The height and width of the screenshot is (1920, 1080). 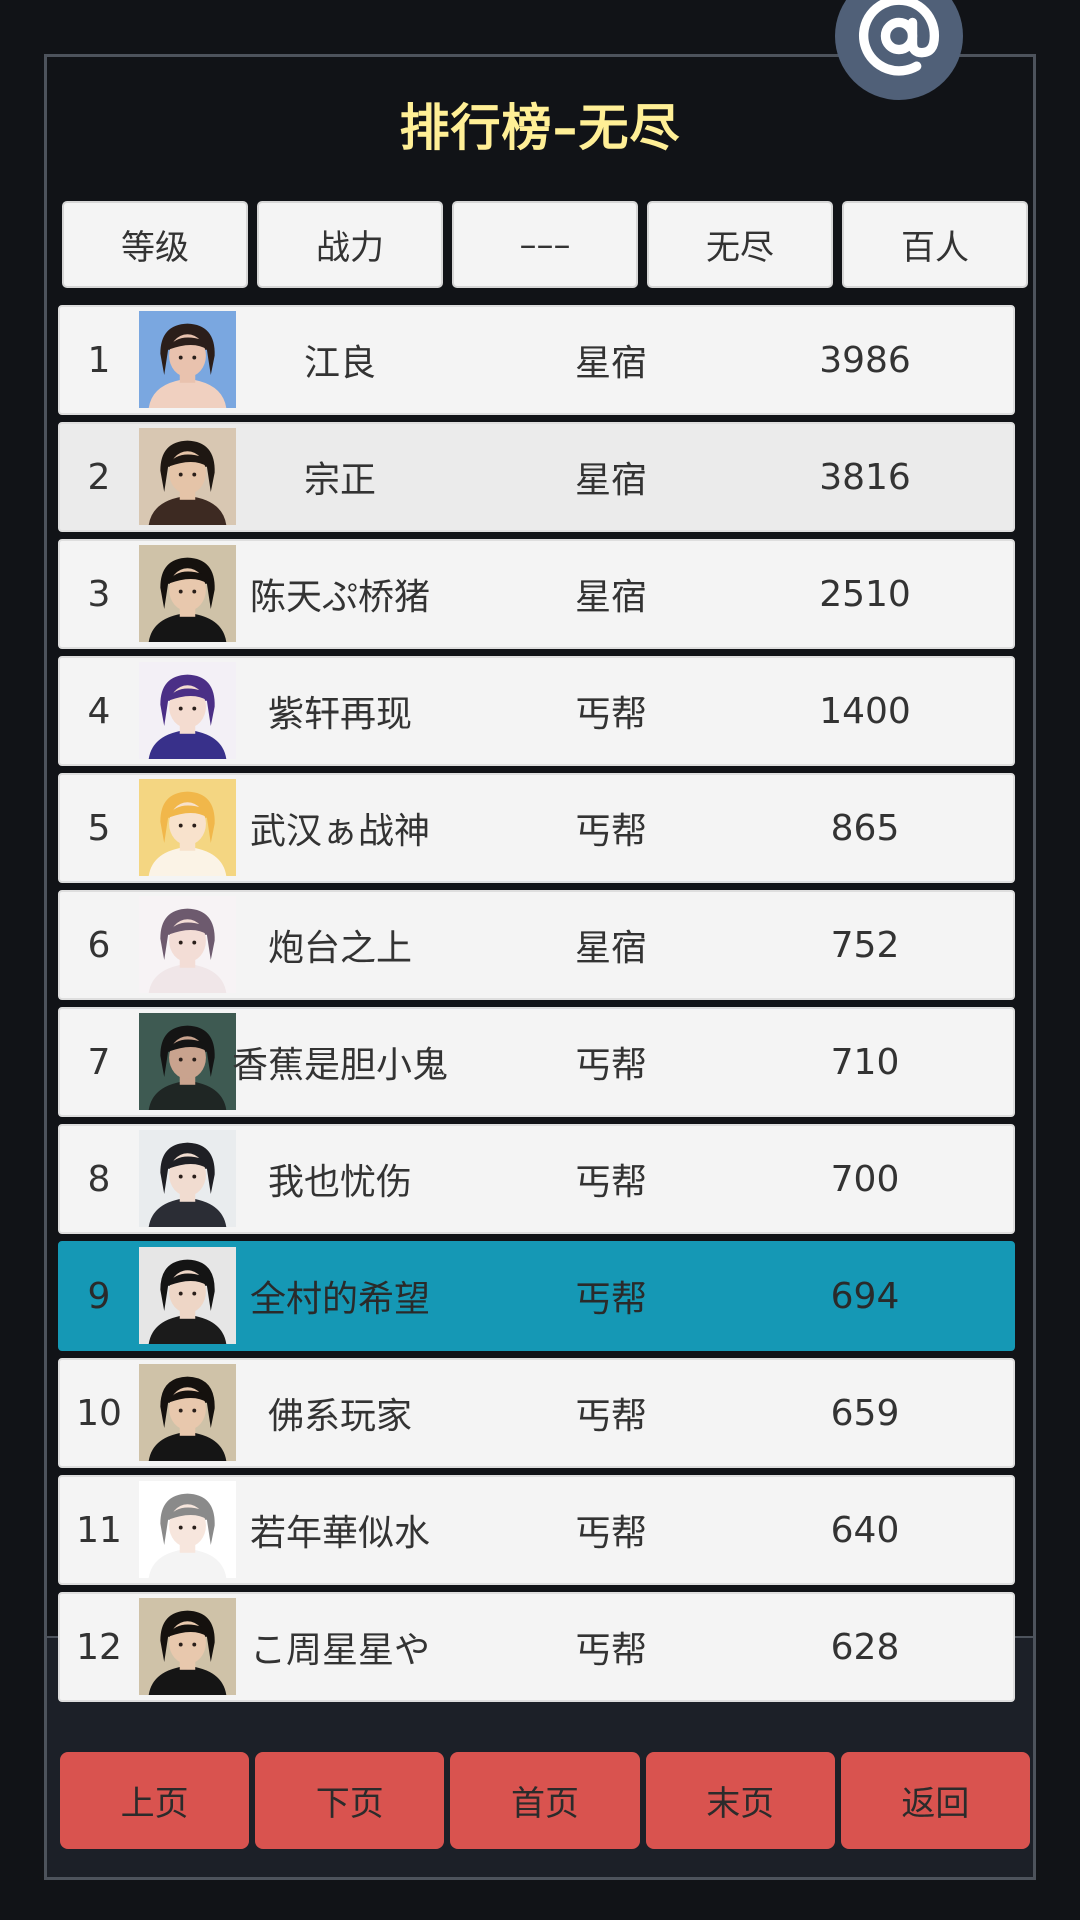 I want to click on last-page-button: 末页, so click(x=740, y=1800).